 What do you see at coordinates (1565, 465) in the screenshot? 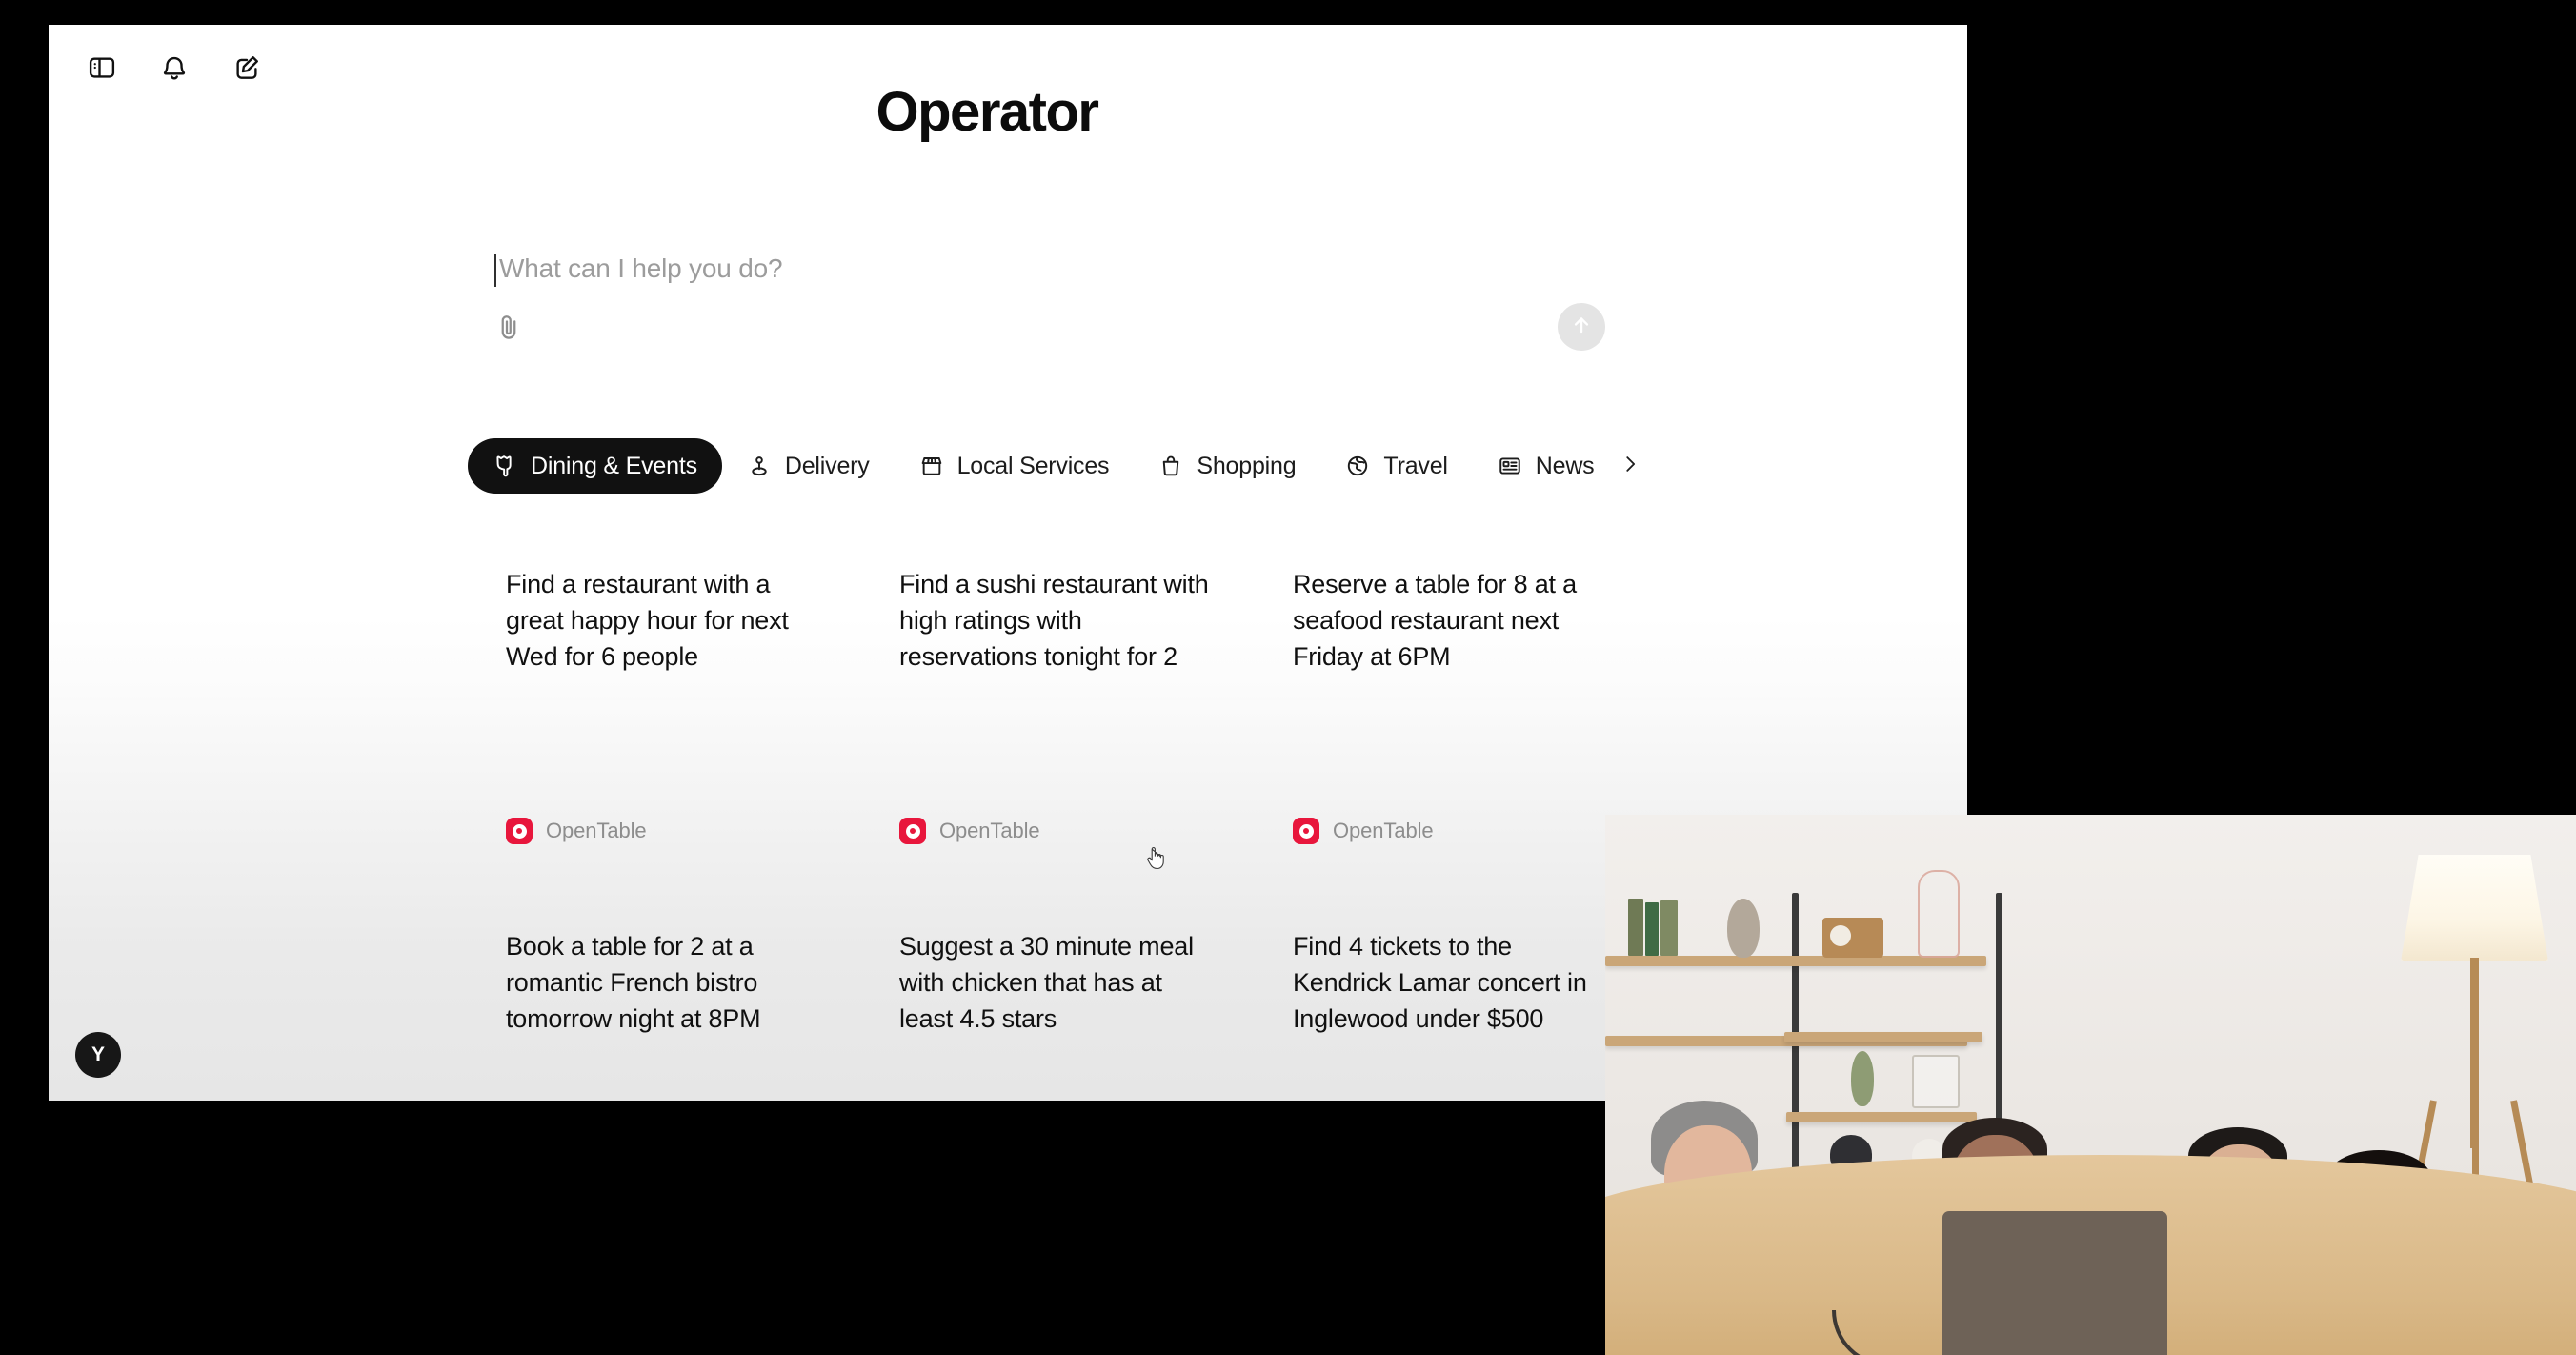
I see `category-chip-label: News` at bounding box center [1565, 465].